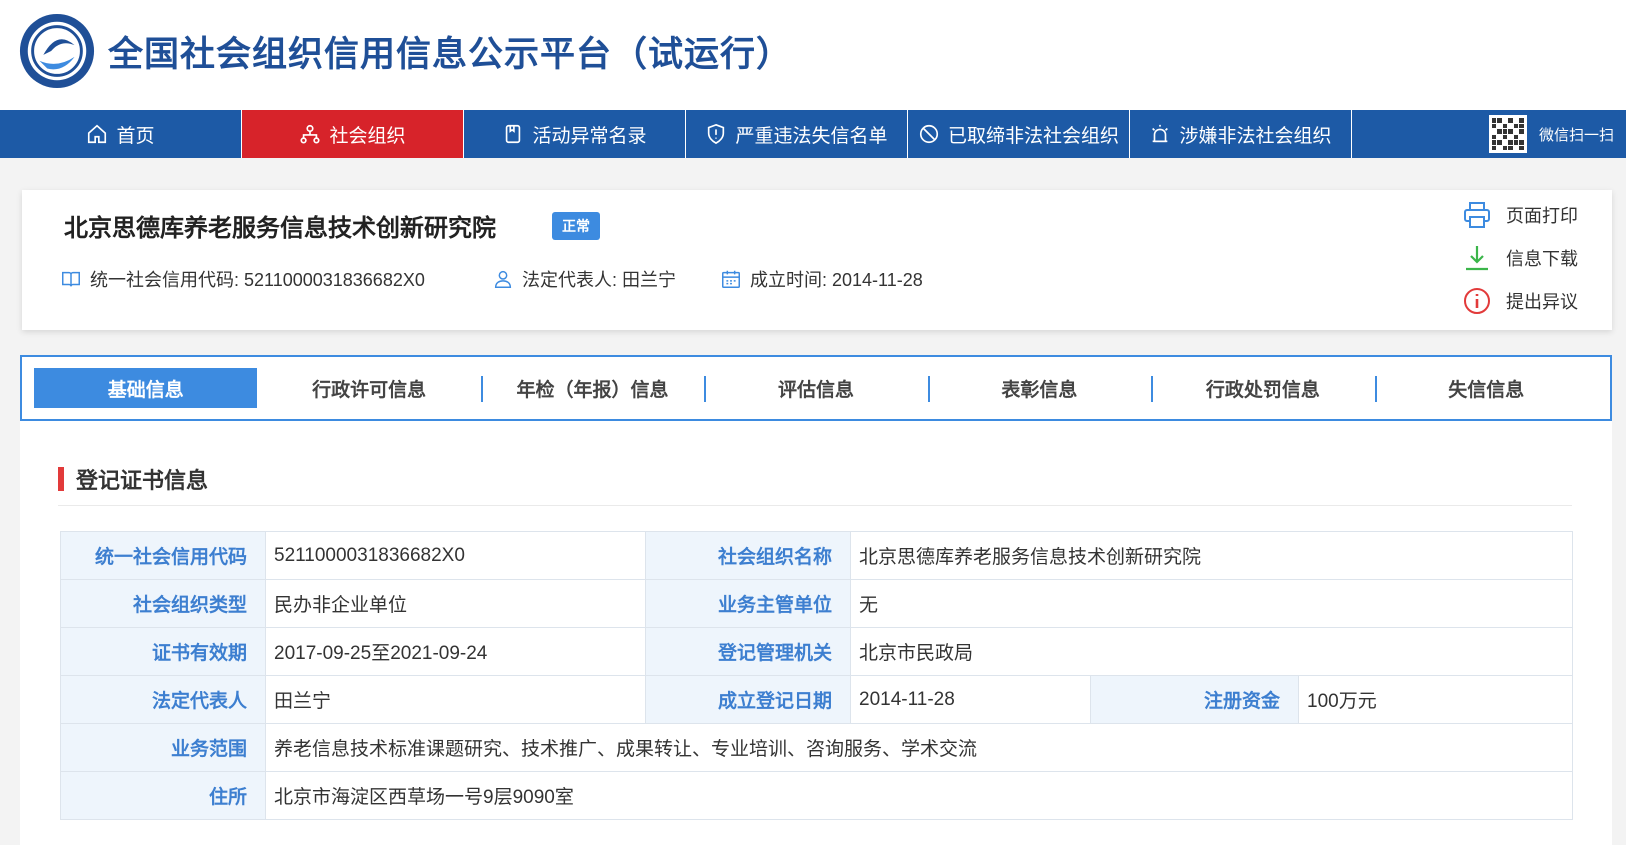  What do you see at coordinates (1507, 134) in the screenshot?
I see `qr-code-icon` at bounding box center [1507, 134].